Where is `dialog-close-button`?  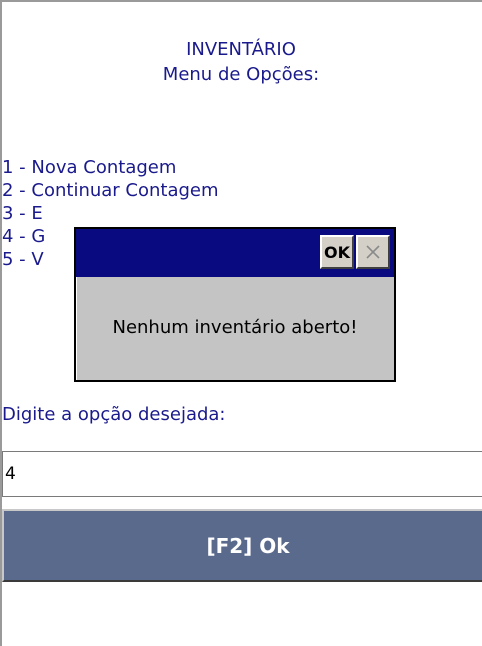 dialog-close-button is located at coordinates (373, 252).